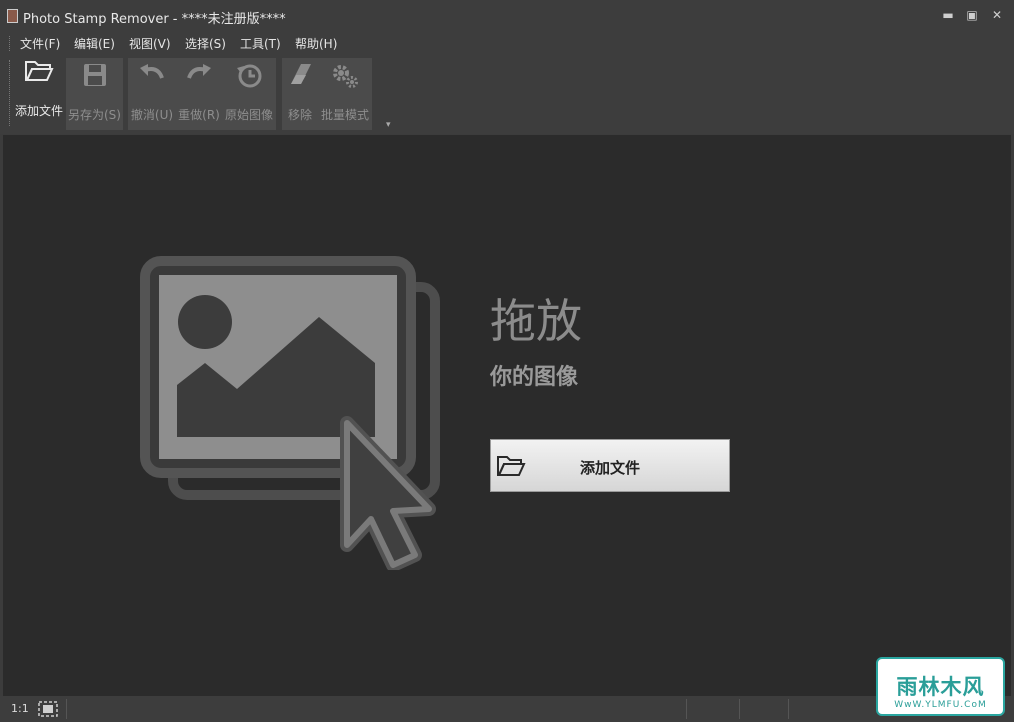 The height and width of the screenshot is (722, 1014). I want to click on title-bar: Photo Stamp Remover - ****未注册版**** ▬ ▣ ✕, so click(507, 16).